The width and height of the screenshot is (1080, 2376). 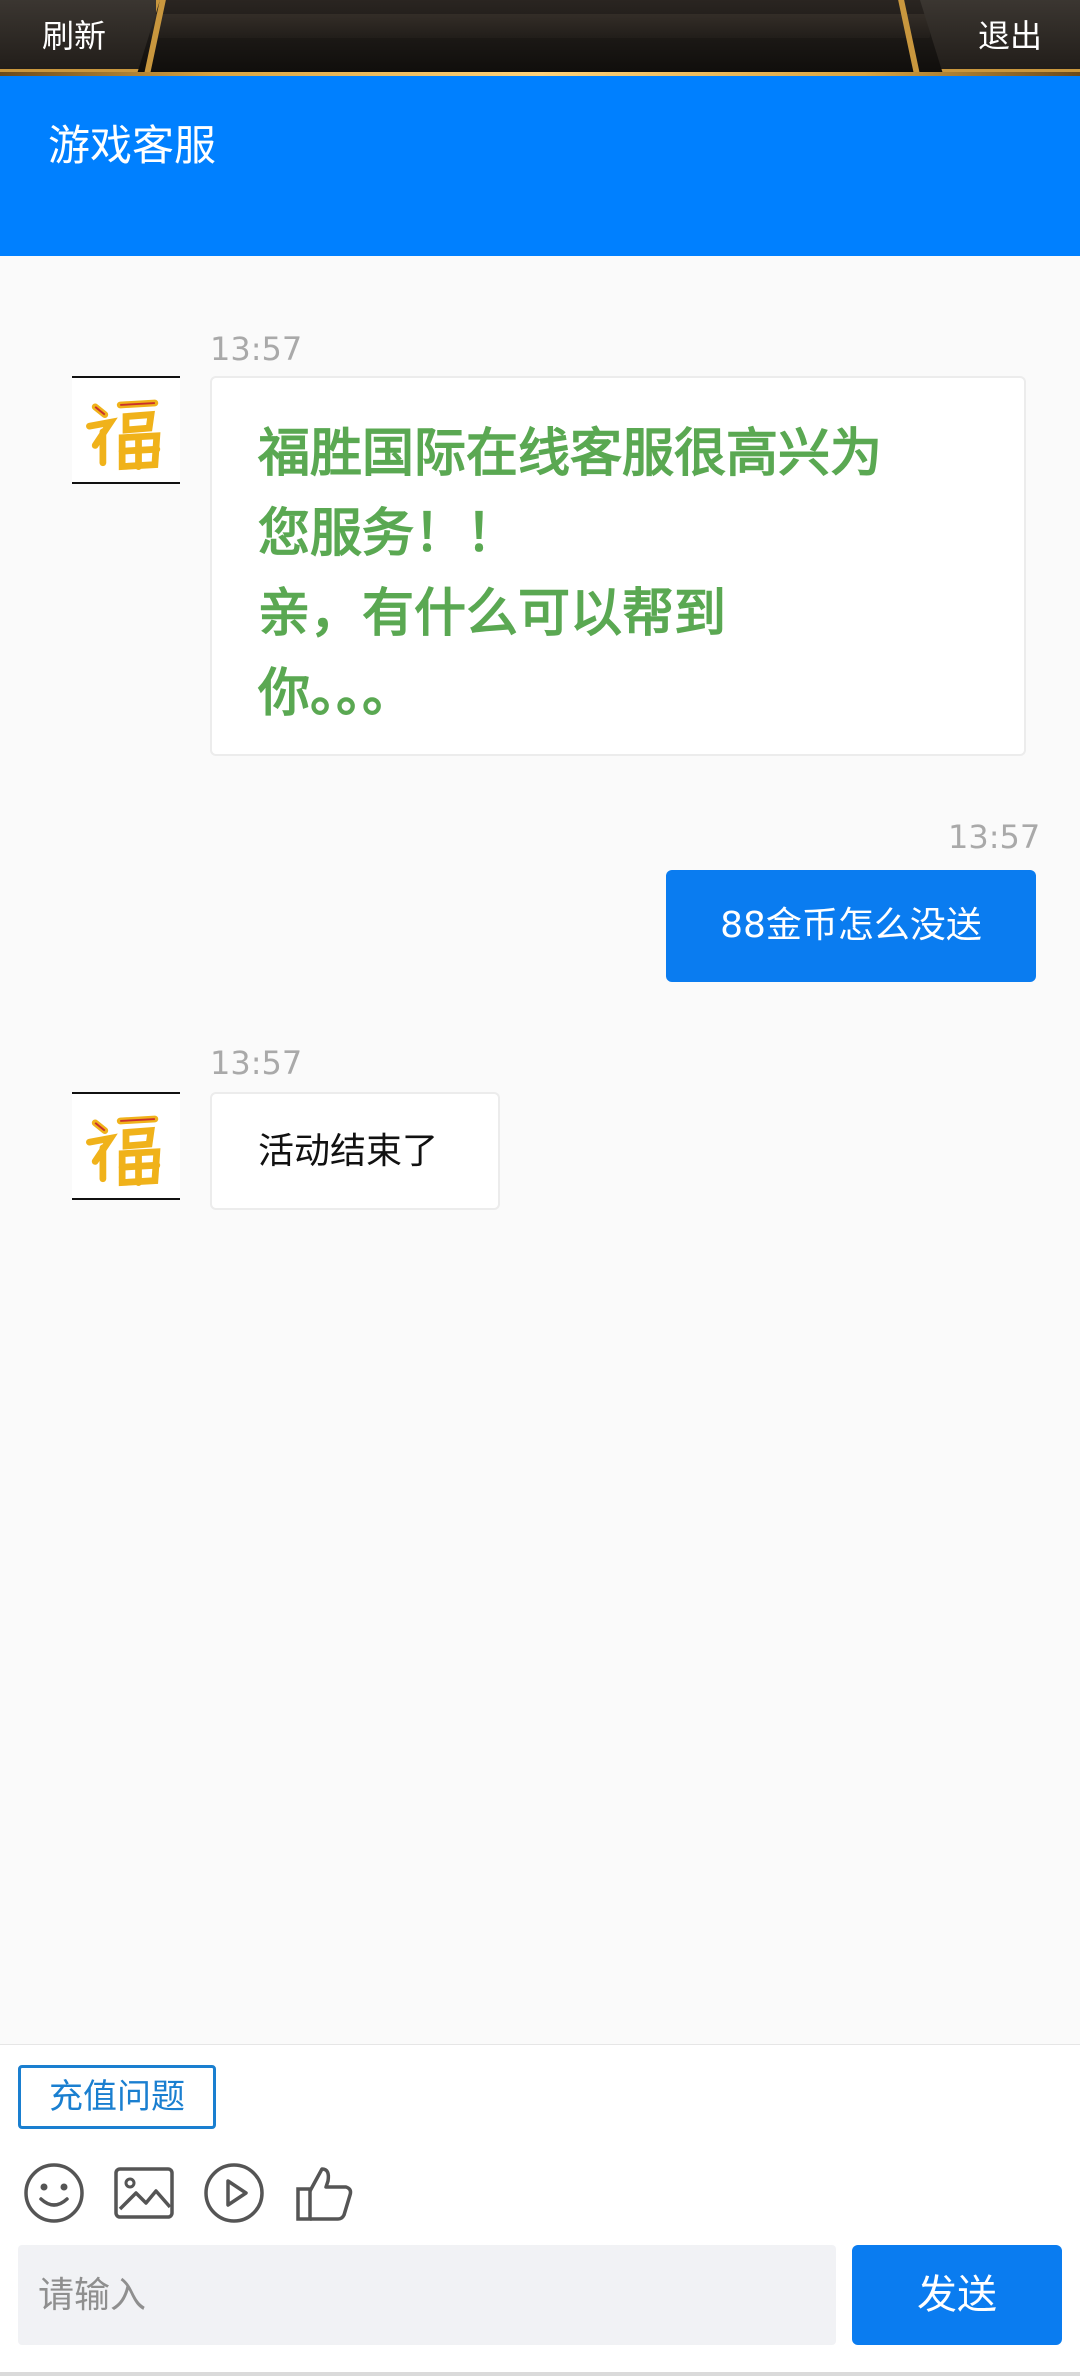 I want to click on agent-message-bubble: 福胜国际在线客服很高兴为 您服务！！ 亲，有什么可以帮到 你。。。, so click(x=618, y=566).